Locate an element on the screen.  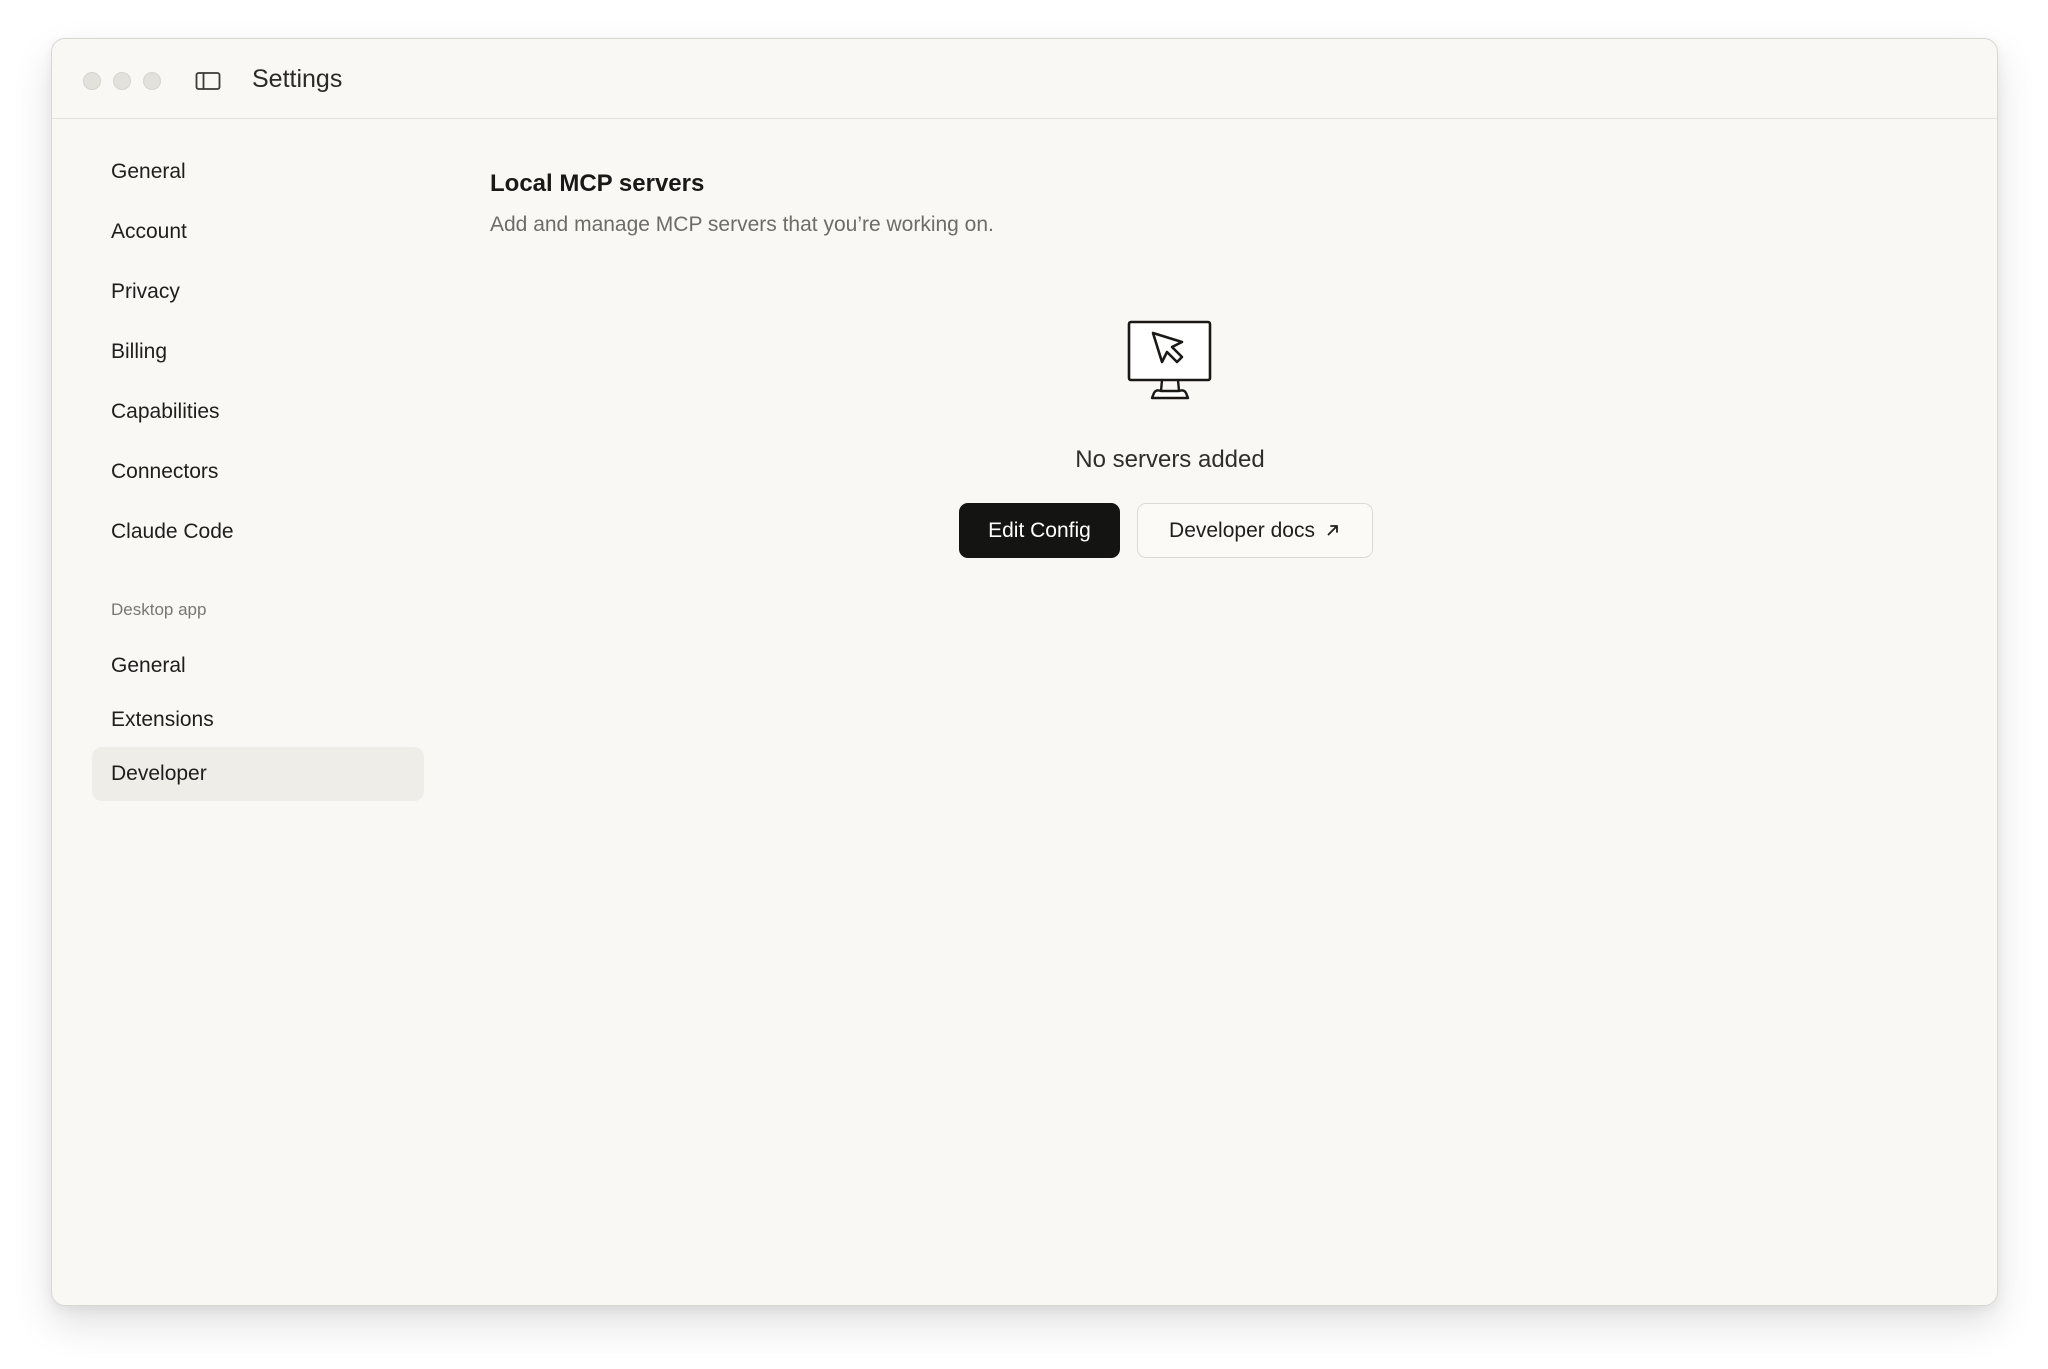
developer-docs-label: Developer docs is located at coordinates (1242, 530).